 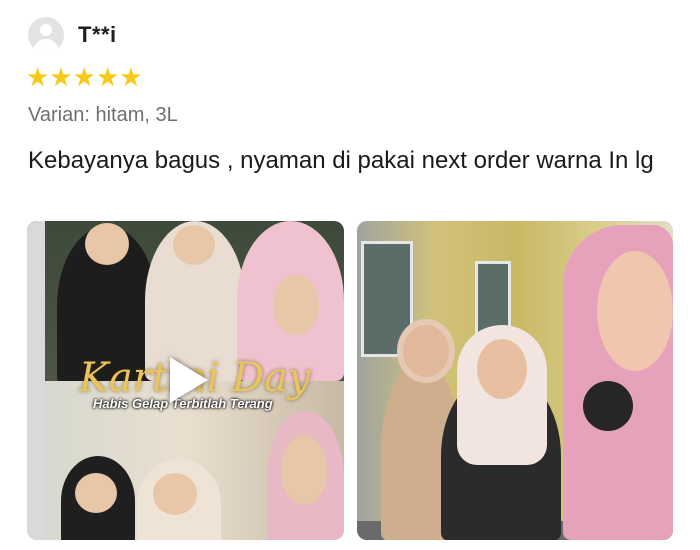 What do you see at coordinates (97, 34) in the screenshot?
I see `reviewer-name: T**i` at bounding box center [97, 34].